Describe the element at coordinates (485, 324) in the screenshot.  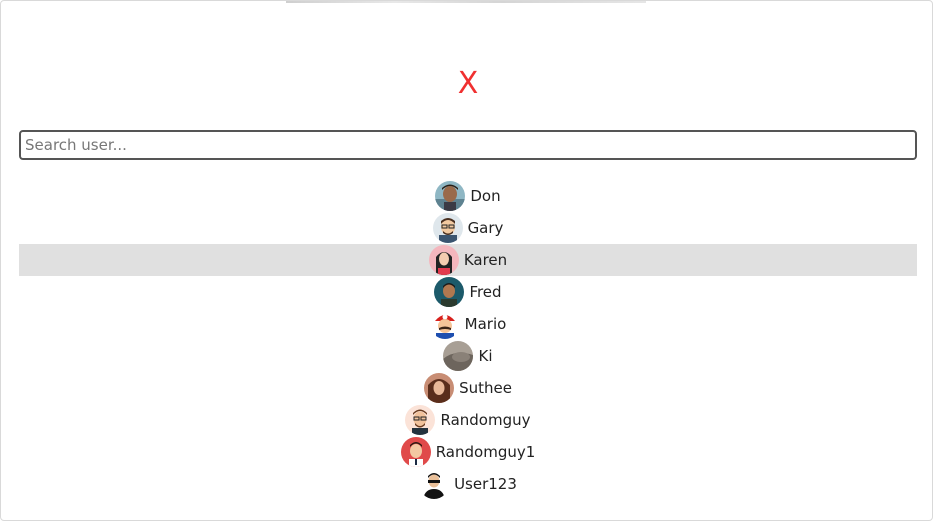
I see `user-name: Mario` at that location.